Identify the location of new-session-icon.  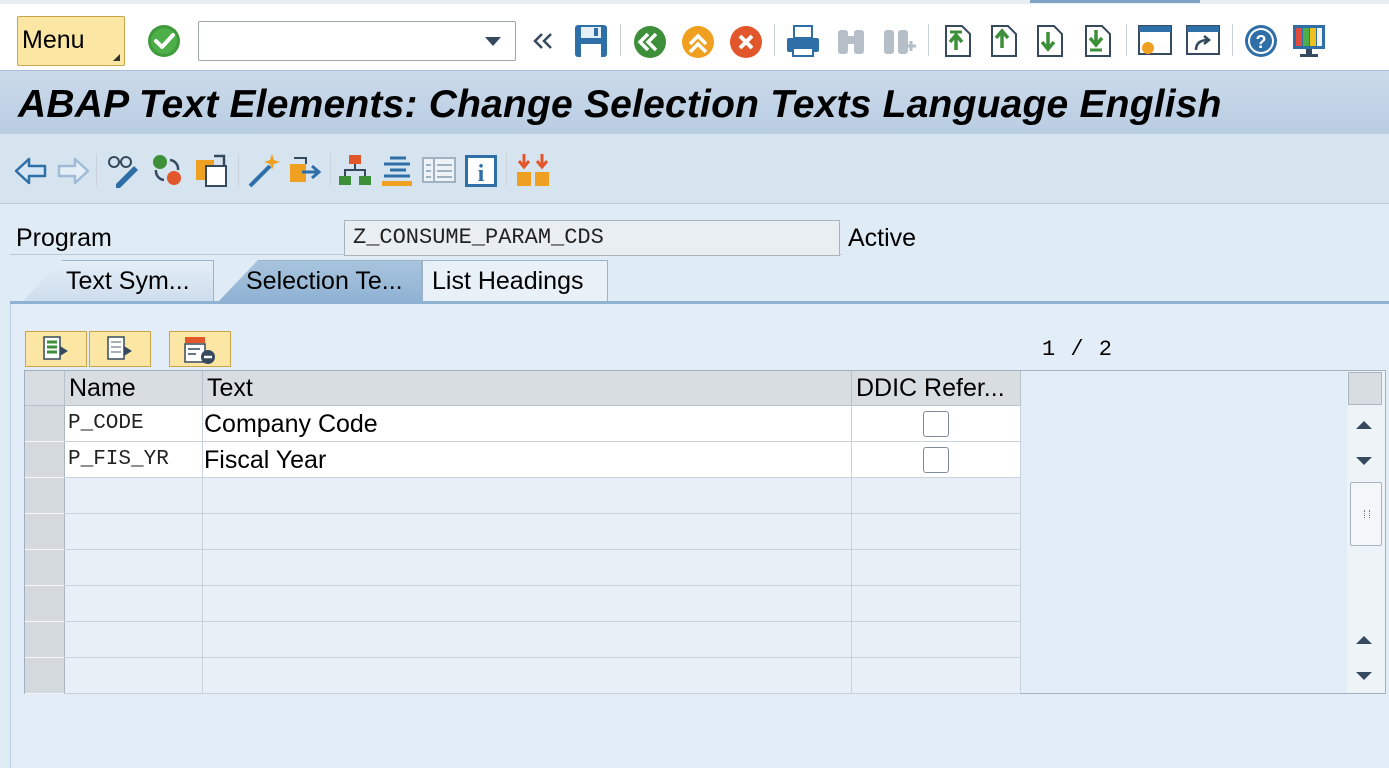
(1155, 40).